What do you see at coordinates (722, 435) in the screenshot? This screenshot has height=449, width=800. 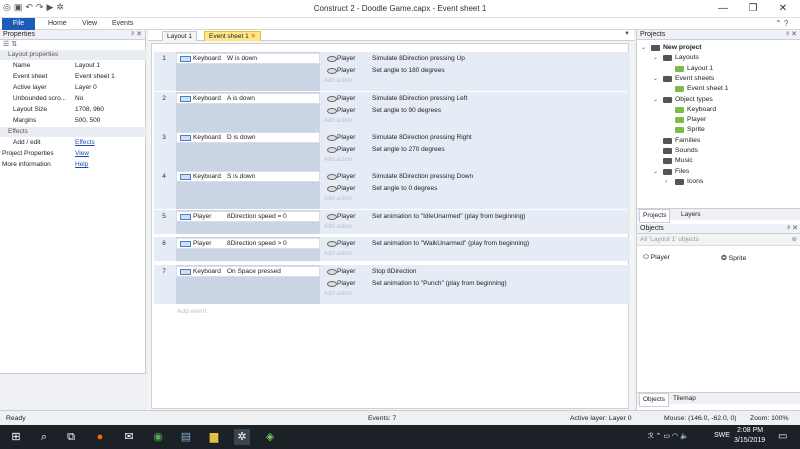 I see `tray-language: SWE` at bounding box center [722, 435].